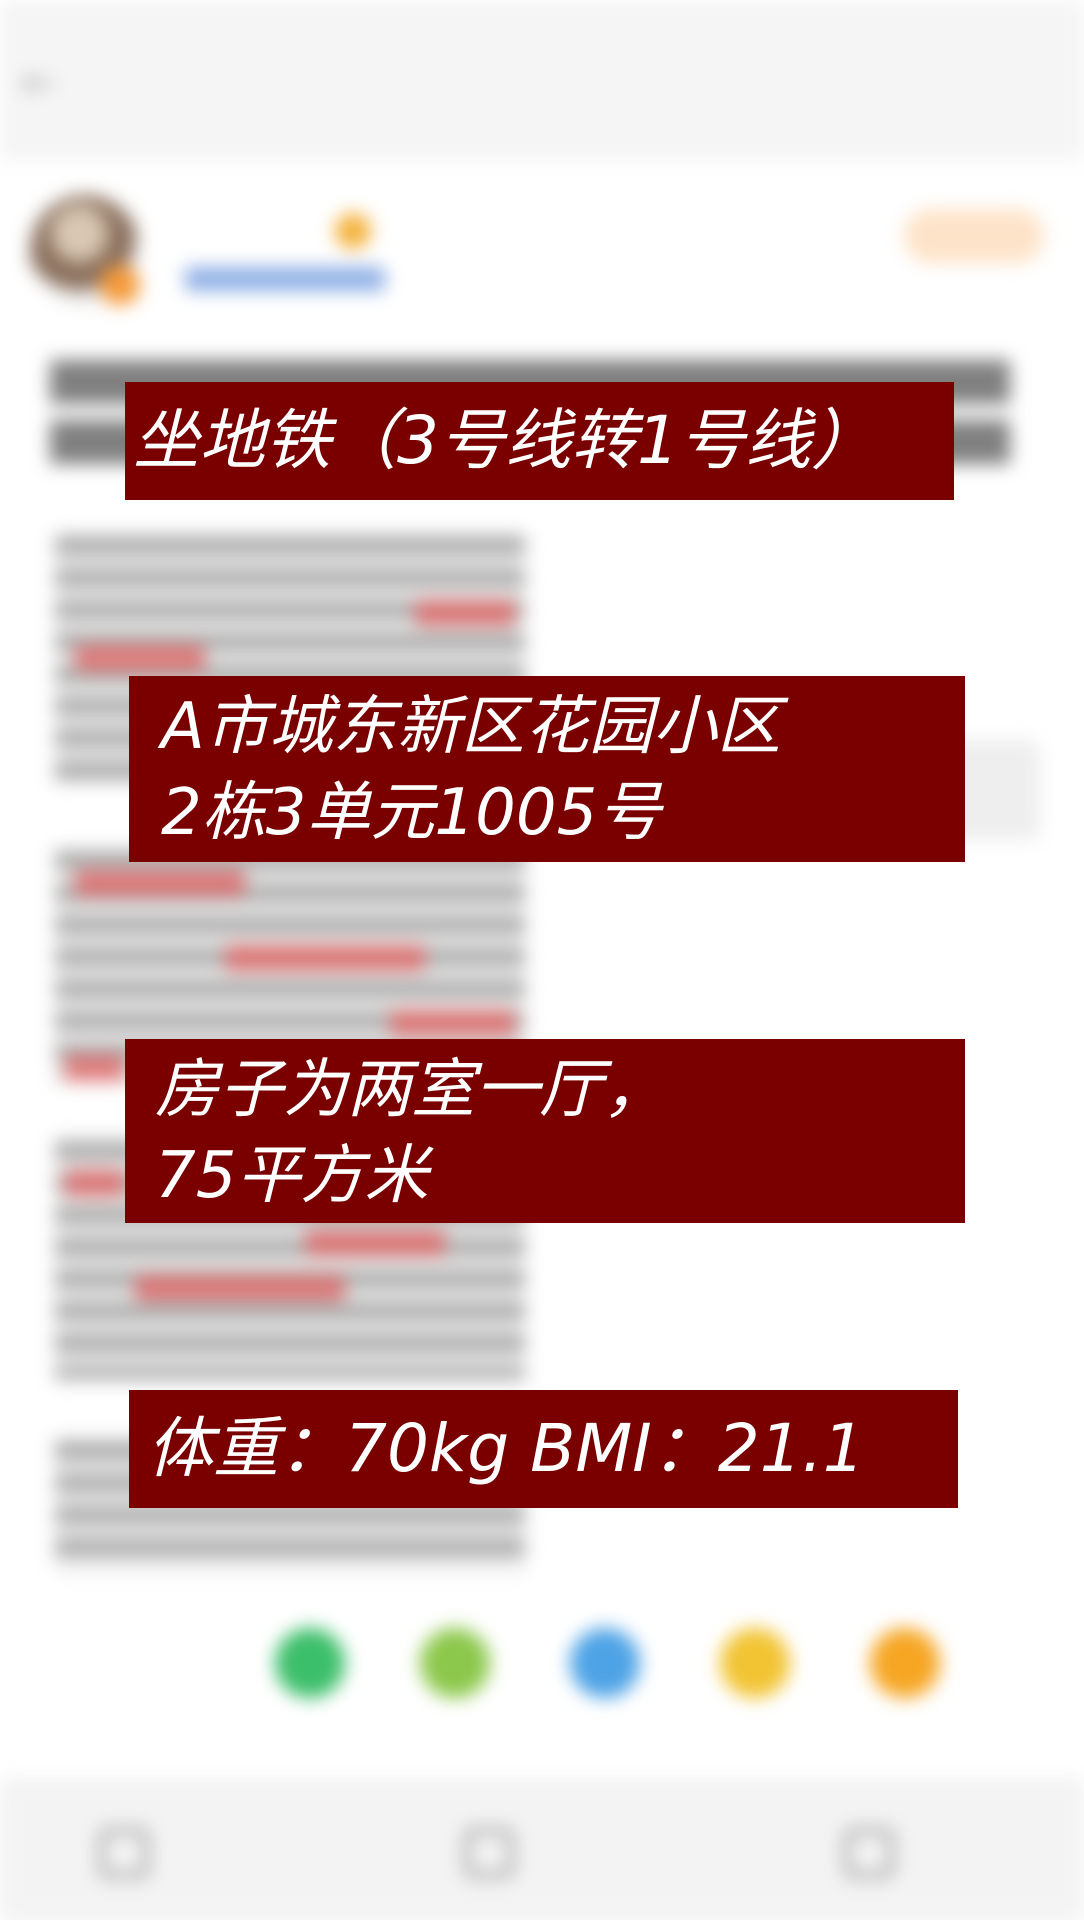 This screenshot has height=1920, width=1084. I want to click on wechat-icon, so click(310, 1663).